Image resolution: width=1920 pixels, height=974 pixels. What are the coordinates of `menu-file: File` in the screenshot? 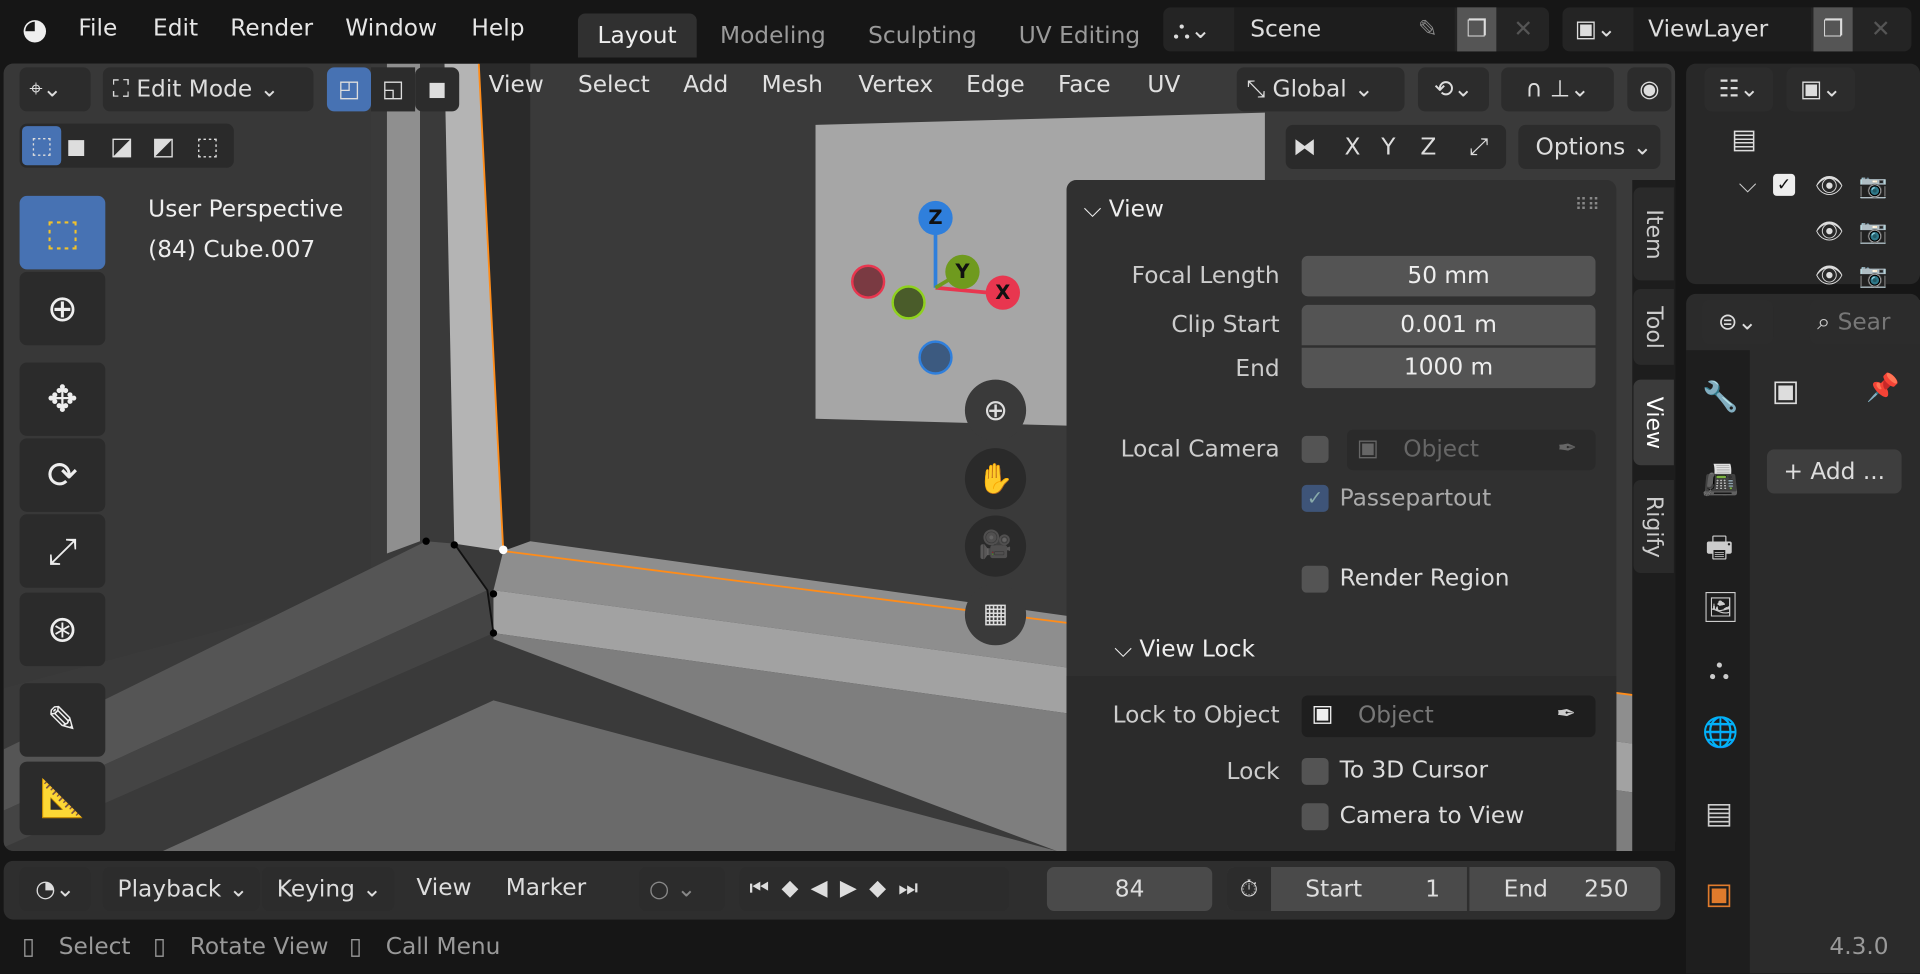 It's located at (97, 28).